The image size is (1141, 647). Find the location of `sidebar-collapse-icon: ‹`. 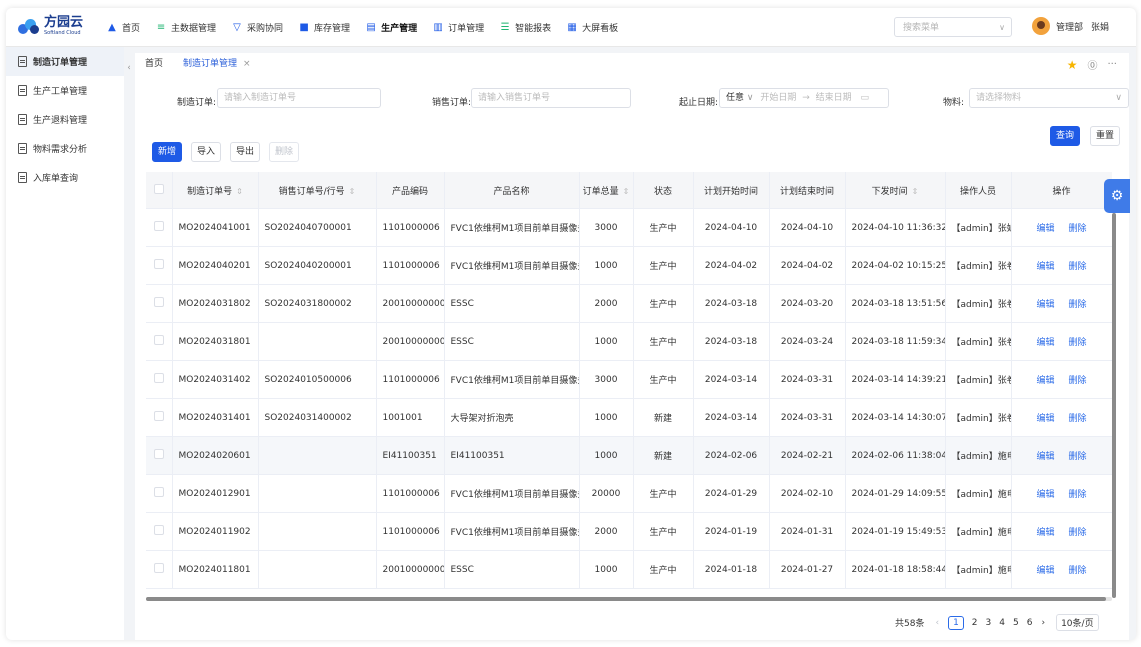

sidebar-collapse-icon: ‹ is located at coordinates (129, 70).